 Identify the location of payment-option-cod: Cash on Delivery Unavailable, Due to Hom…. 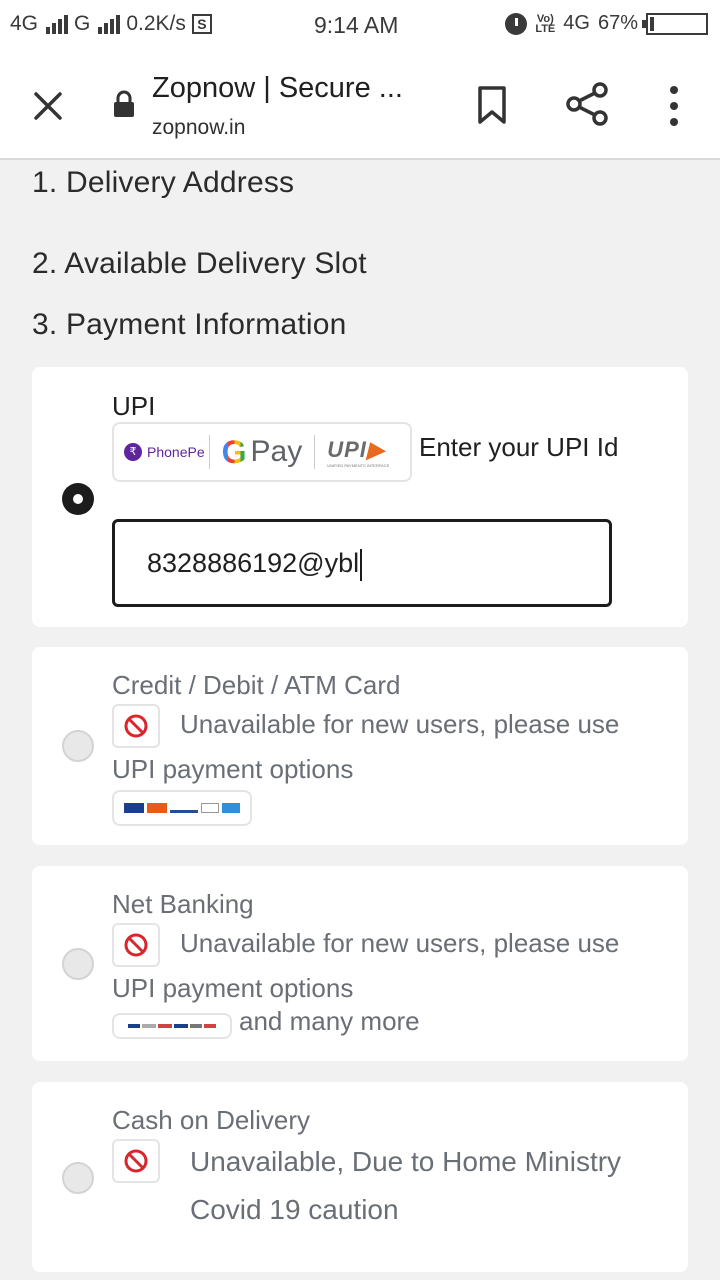
(360, 1177).